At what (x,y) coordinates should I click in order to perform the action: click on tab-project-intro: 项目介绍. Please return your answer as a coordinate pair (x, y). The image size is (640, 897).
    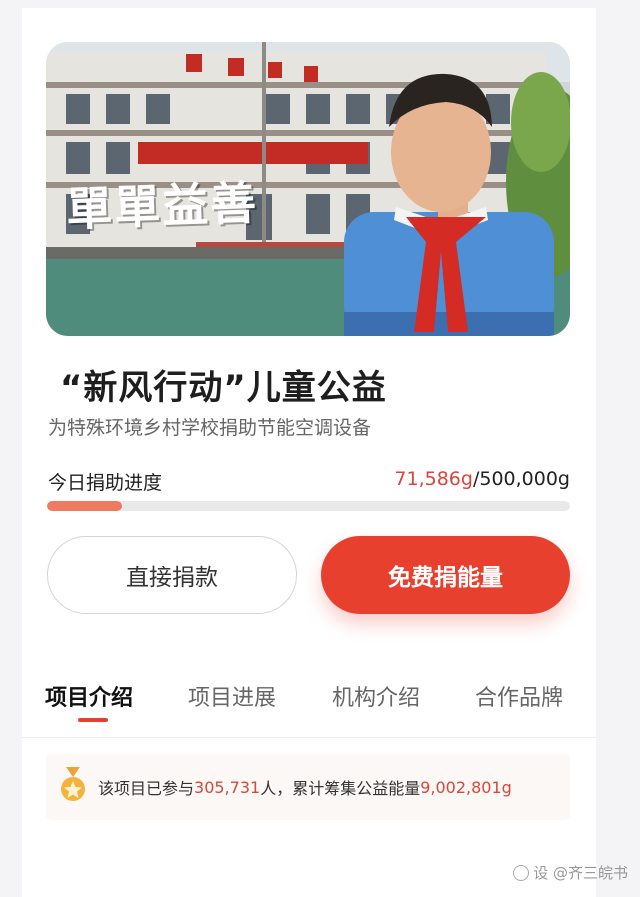
    Looking at the image, I should click on (89, 696).